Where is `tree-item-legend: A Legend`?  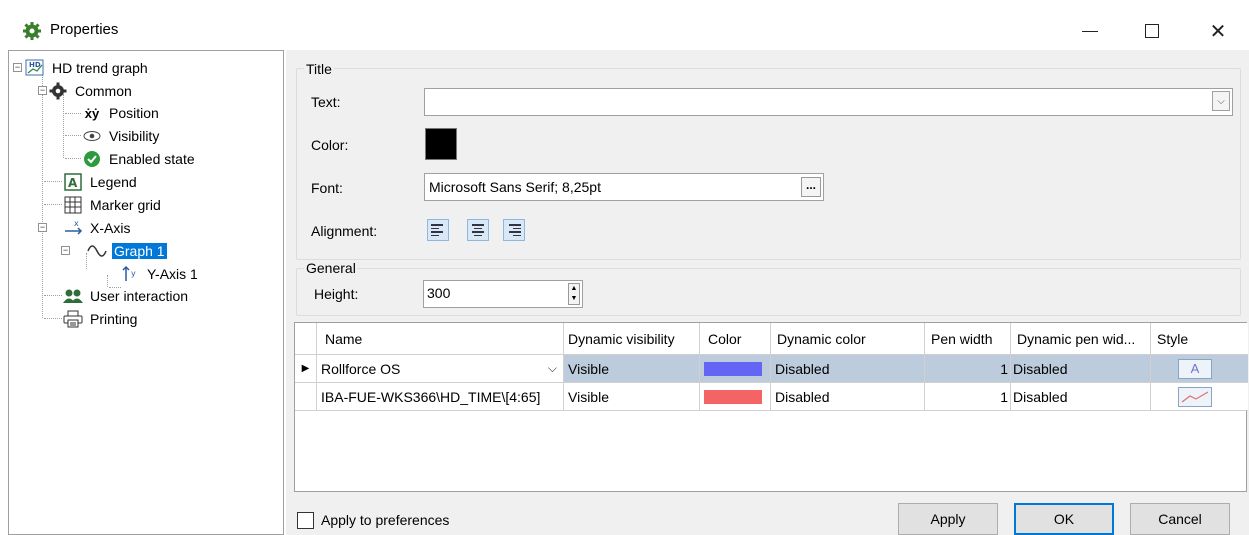
tree-item-legend: A Legend is located at coordinates (101, 182).